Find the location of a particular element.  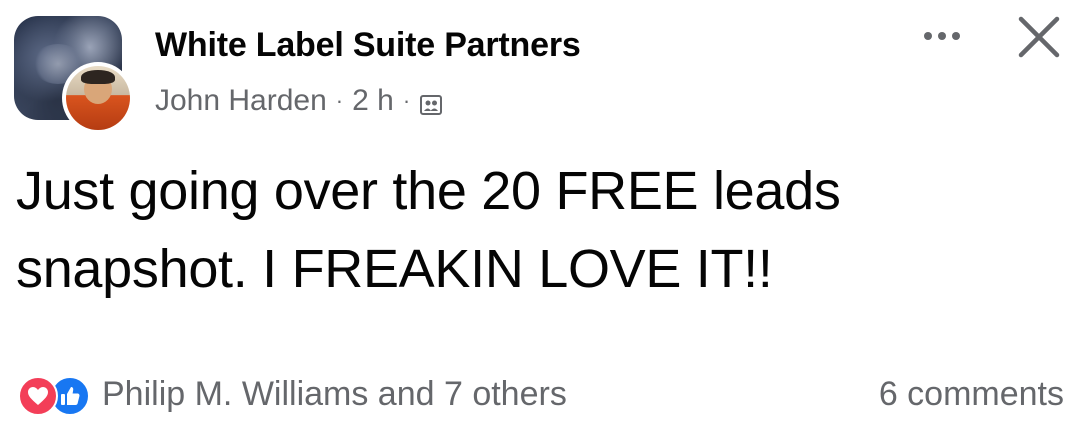

post-text-line: snapshot. I FREAKIN LOVE IT!! is located at coordinates (394, 269).